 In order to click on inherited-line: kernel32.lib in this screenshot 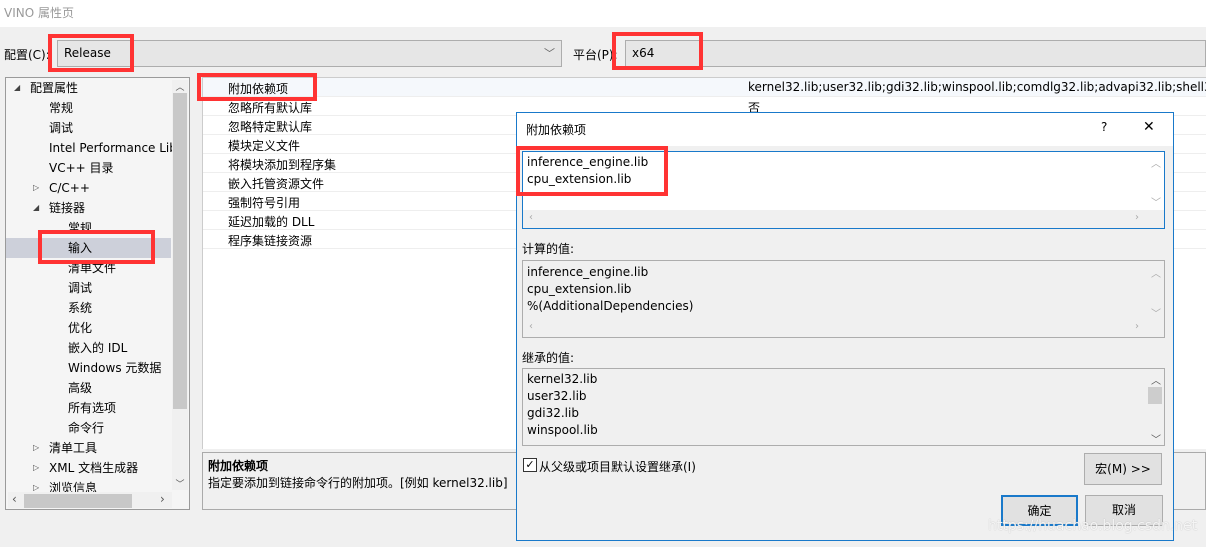, I will do `click(562, 379)`.